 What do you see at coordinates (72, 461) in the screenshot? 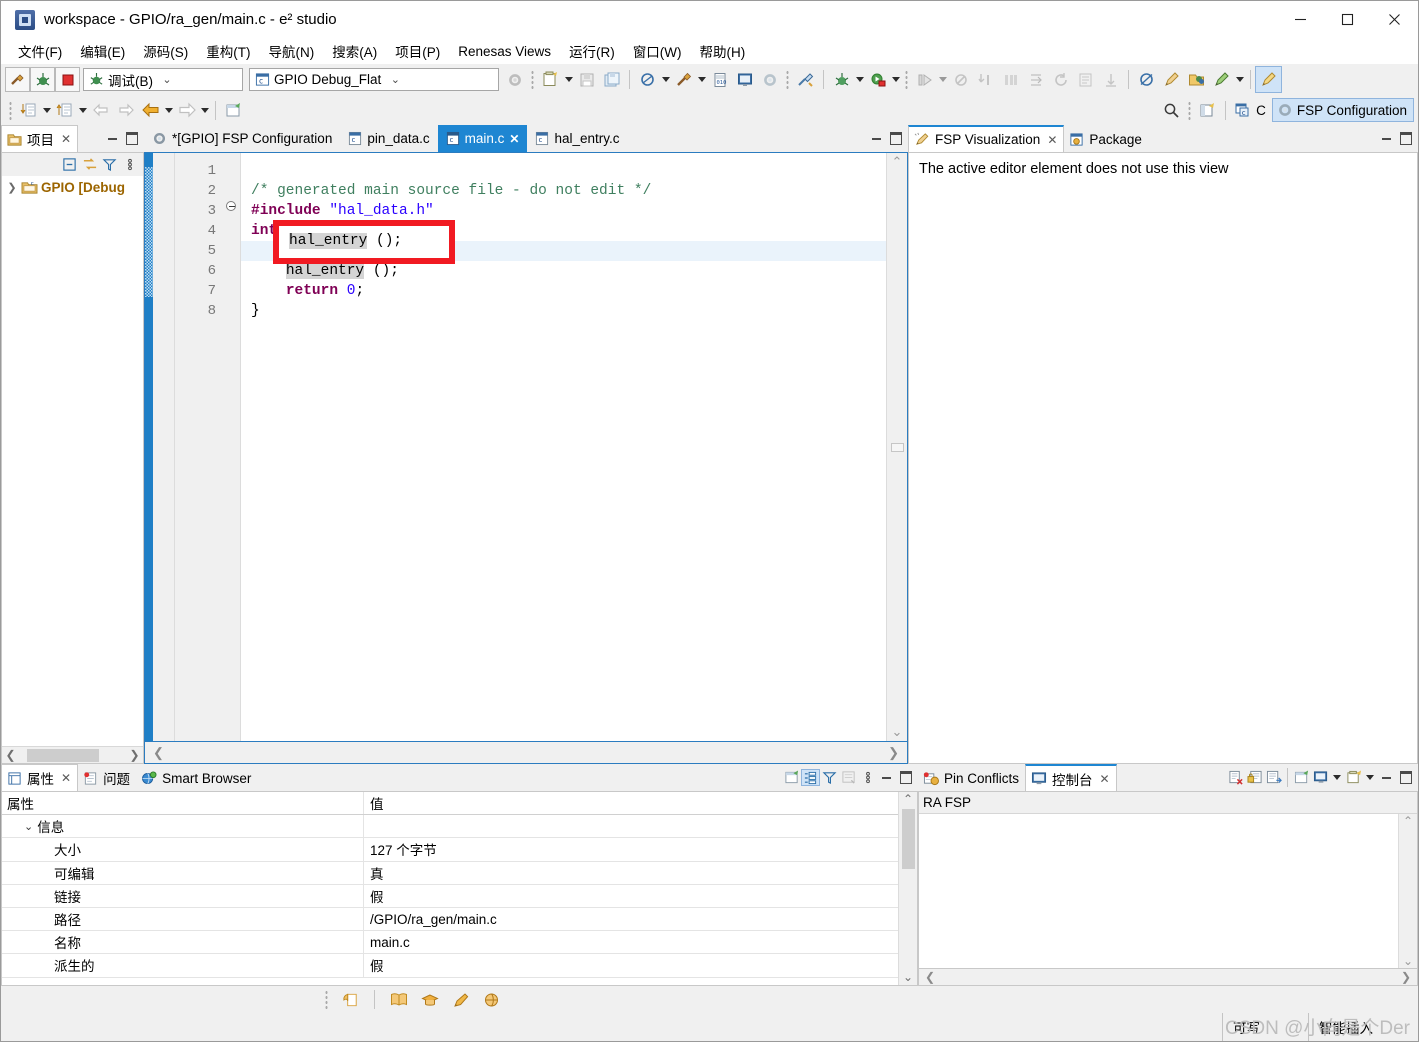
I see `project-tree: ❯ c GPIO [Debug` at bounding box center [72, 461].